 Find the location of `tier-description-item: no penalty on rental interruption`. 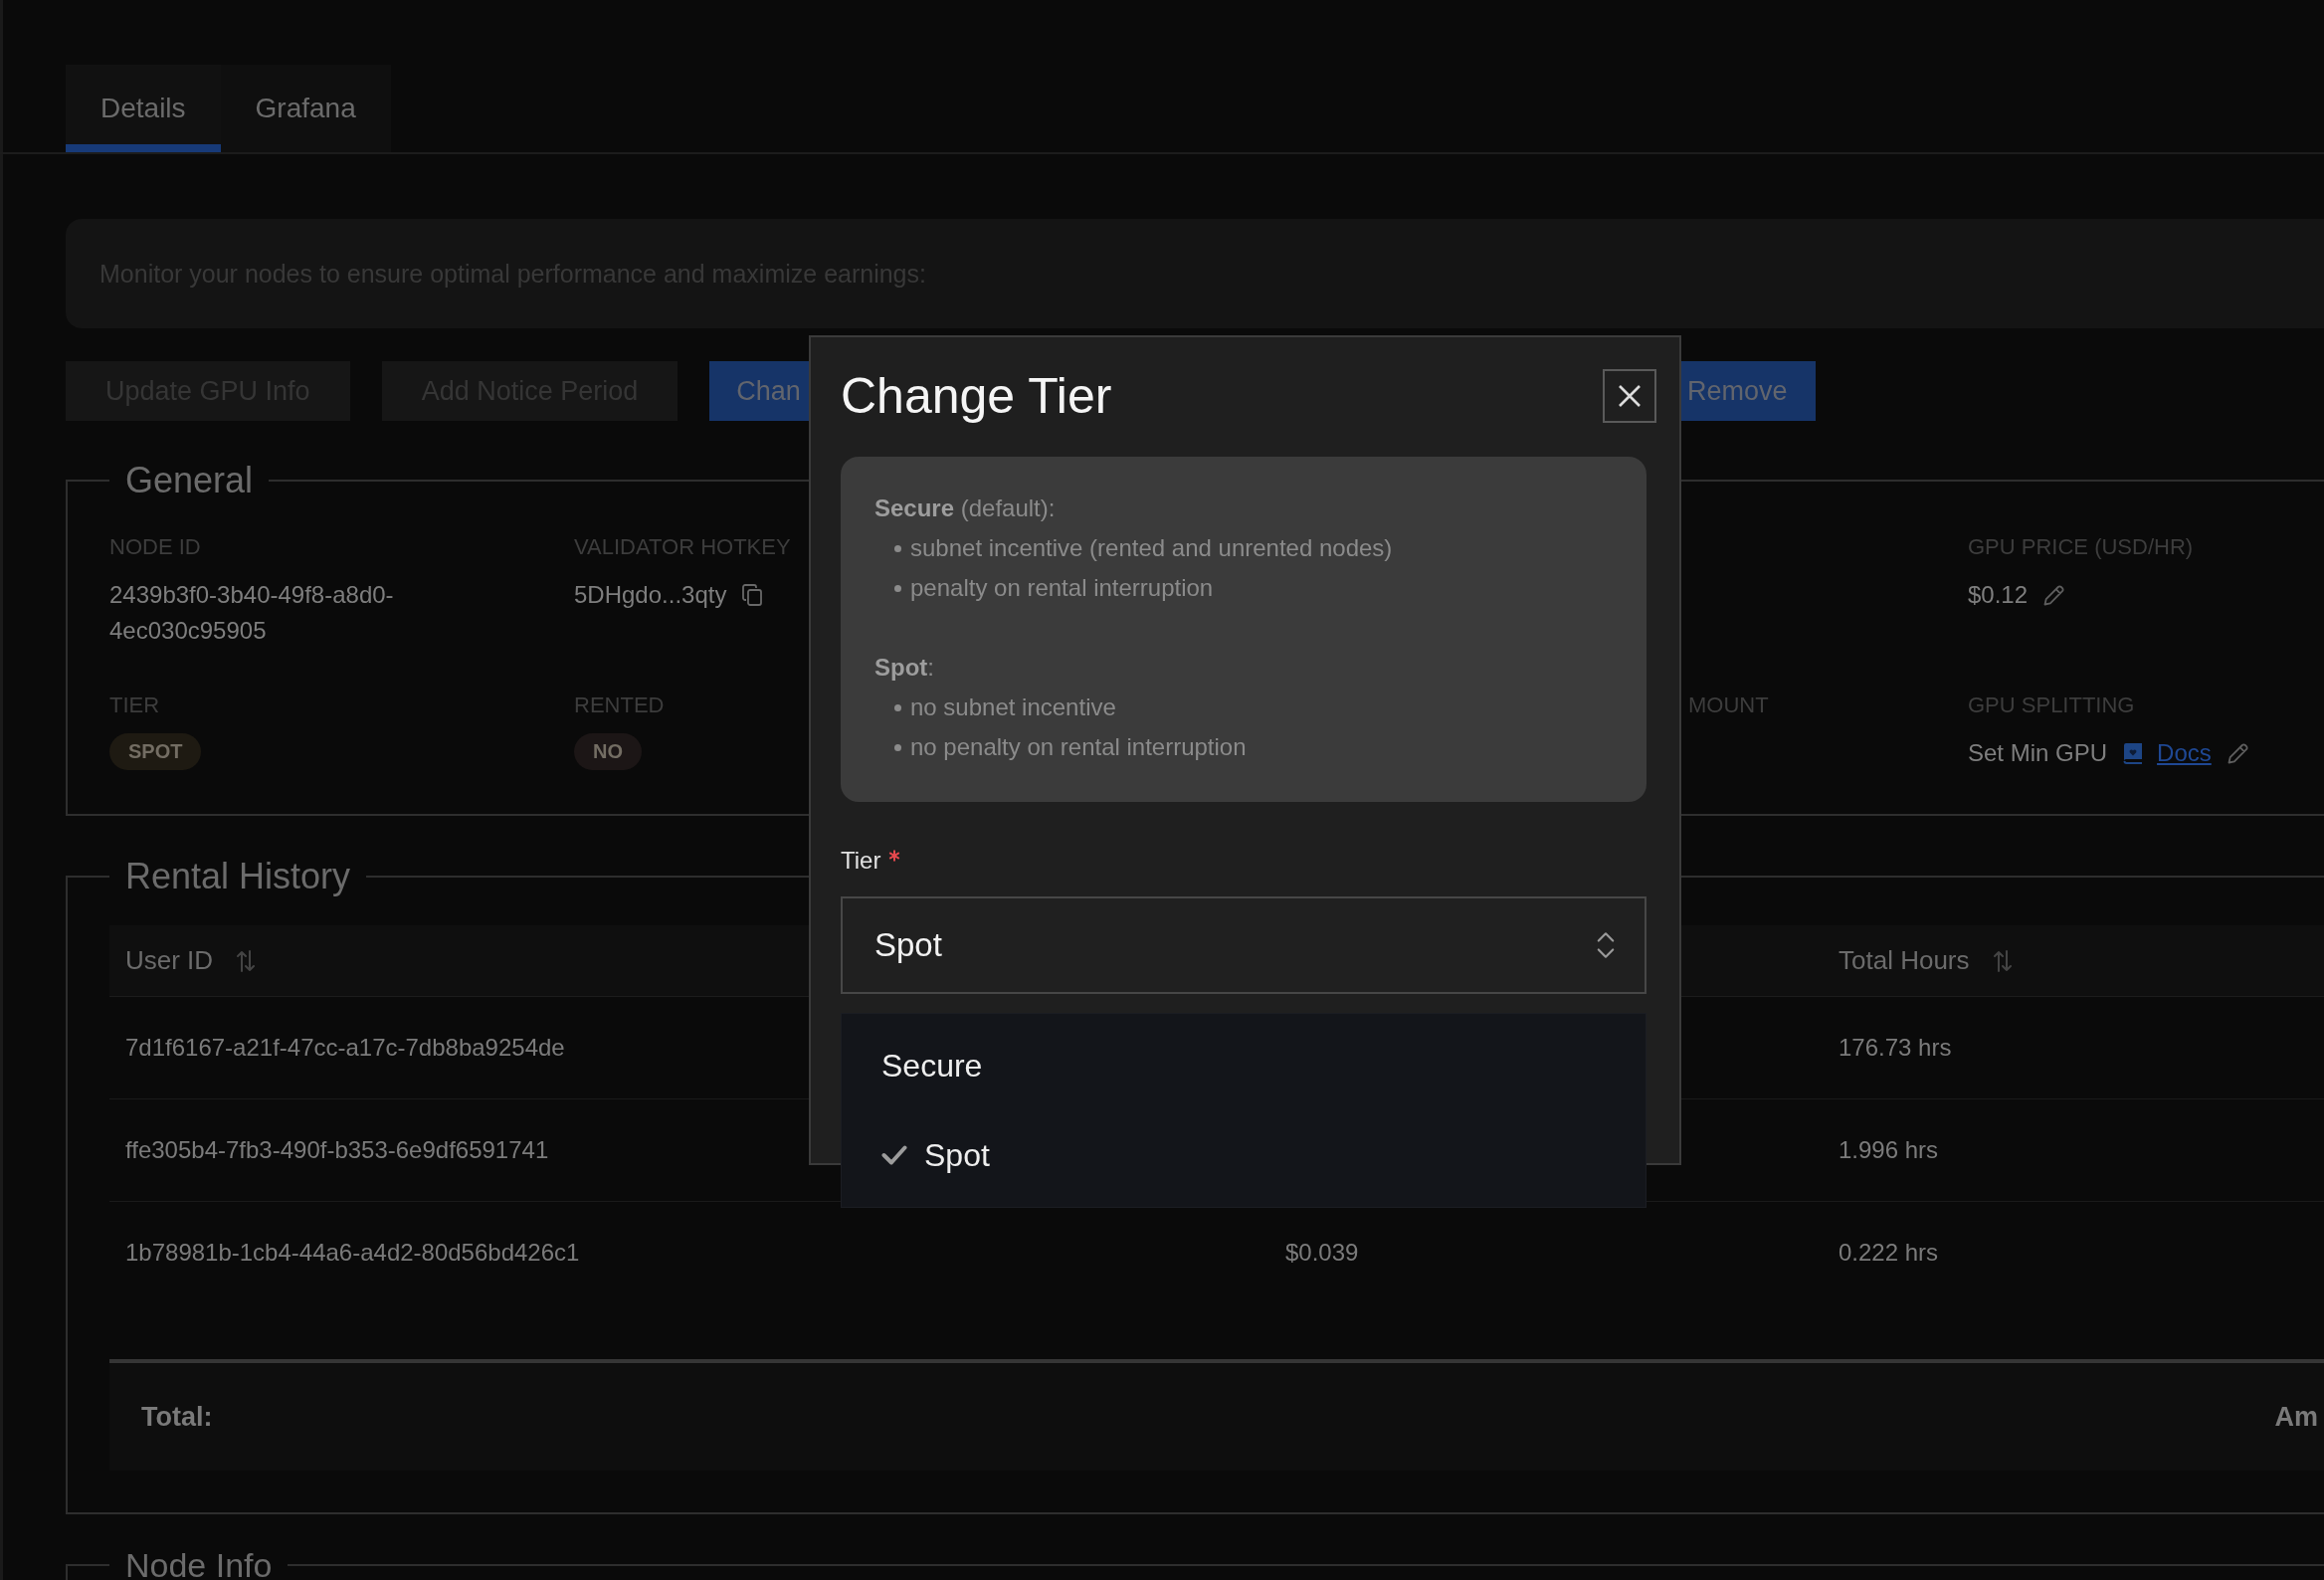

tier-description-item: no penalty on rental interruption is located at coordinates (1078, 747).